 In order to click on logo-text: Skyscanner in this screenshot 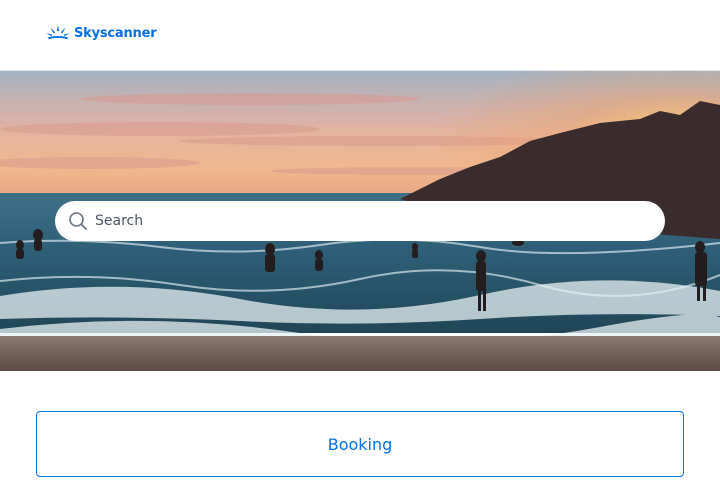, I will do `click(115, 33)`.